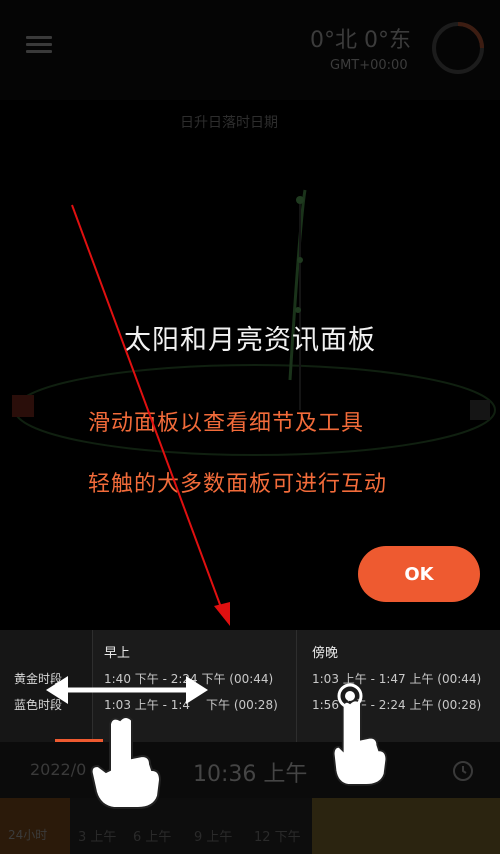 This screenshot has height=854, width=500. I want to click on pointer-arrow-head, so click(222, 614).